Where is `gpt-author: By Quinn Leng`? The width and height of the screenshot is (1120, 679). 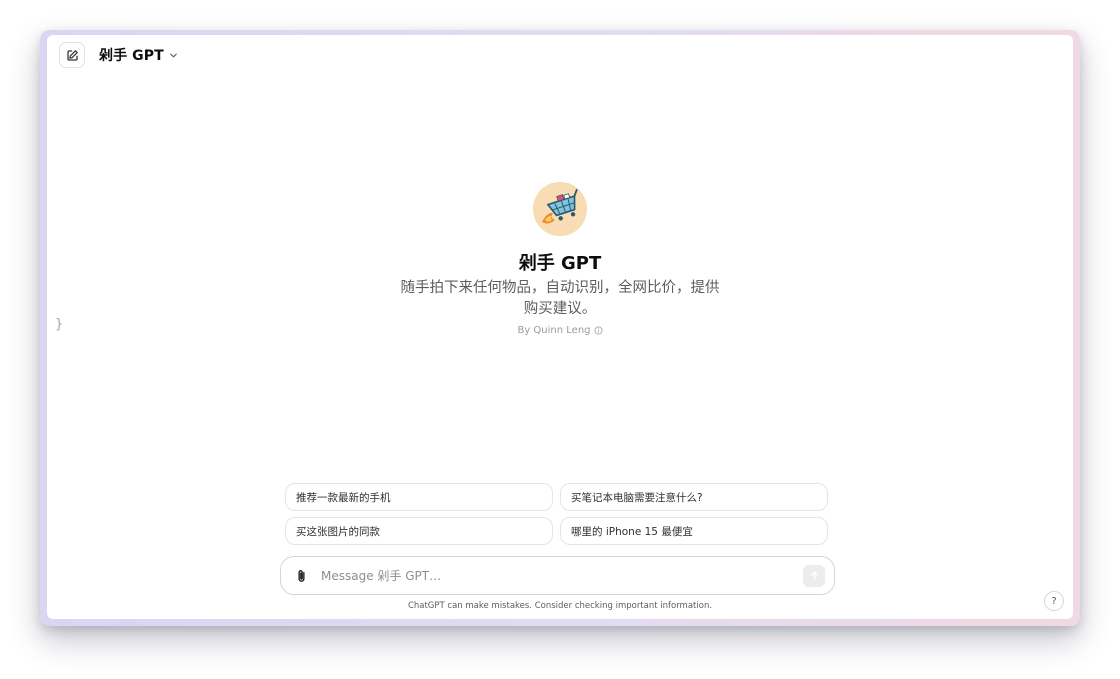 gpt-author: By Quinn Leng is located at coordinates (560, 330).